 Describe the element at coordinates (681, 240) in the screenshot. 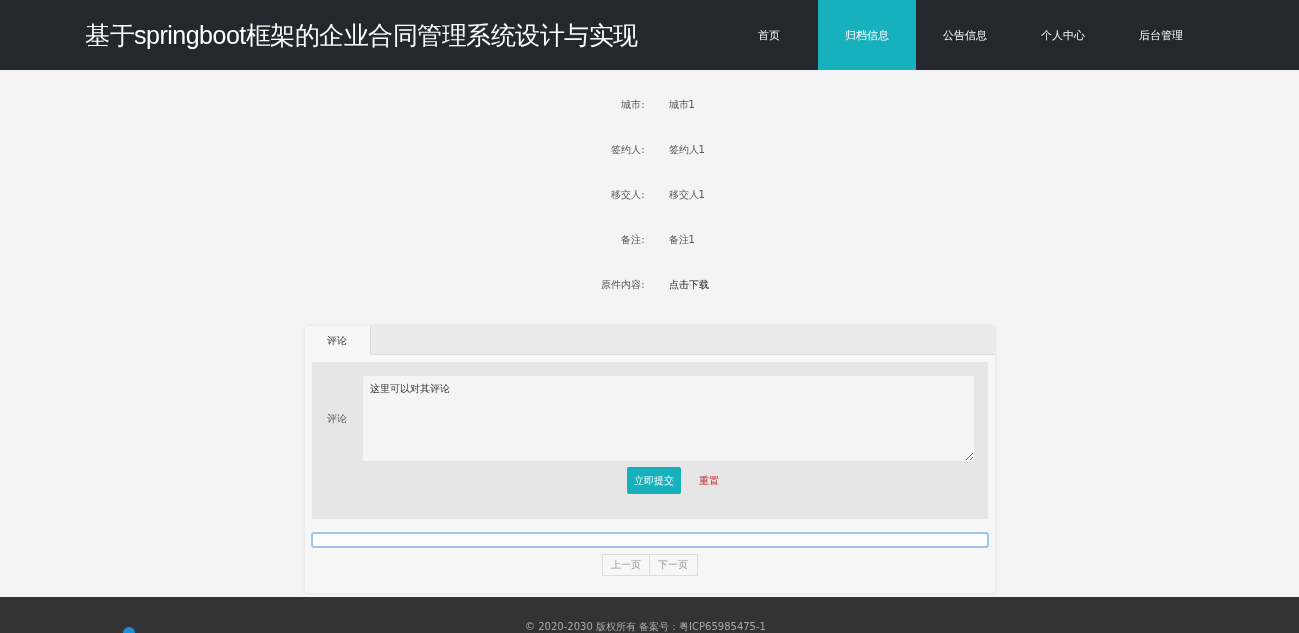

I see `field-value: 备注1` at that location.